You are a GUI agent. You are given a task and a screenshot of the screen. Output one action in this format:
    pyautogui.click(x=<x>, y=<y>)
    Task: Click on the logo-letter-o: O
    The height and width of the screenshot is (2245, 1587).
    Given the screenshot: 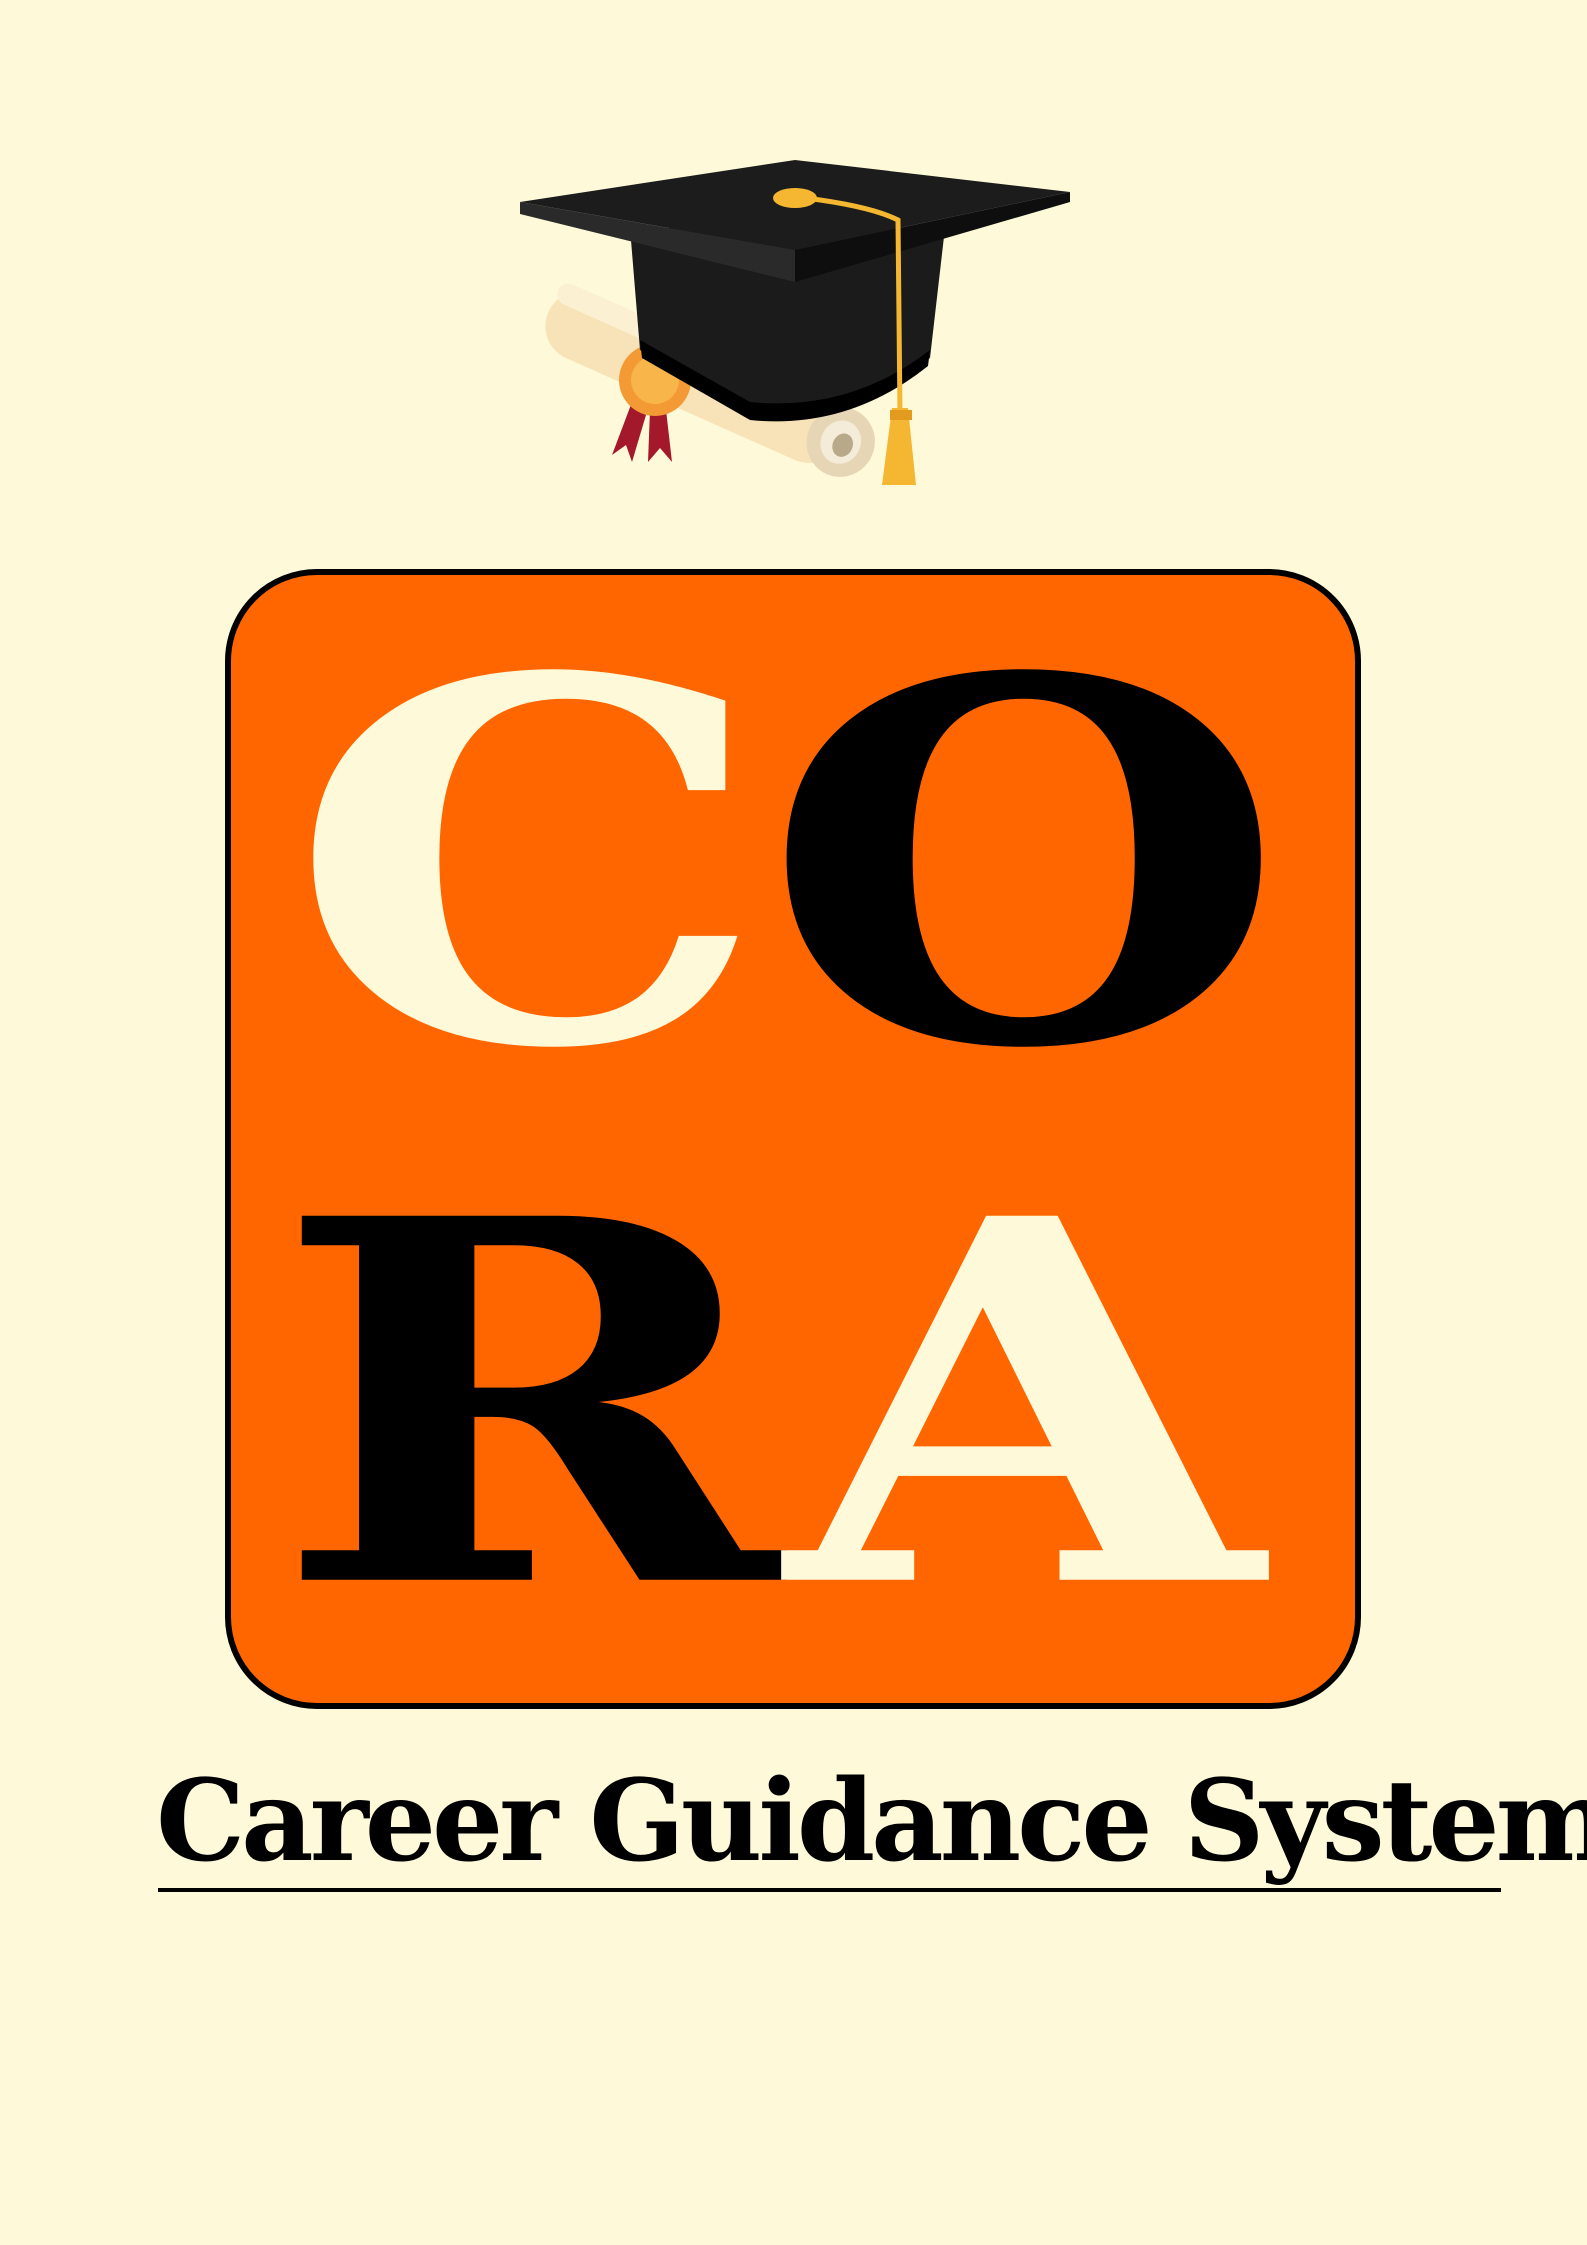 What is the action you would take?
    pyautogui.click(x=1024, y=864)
    